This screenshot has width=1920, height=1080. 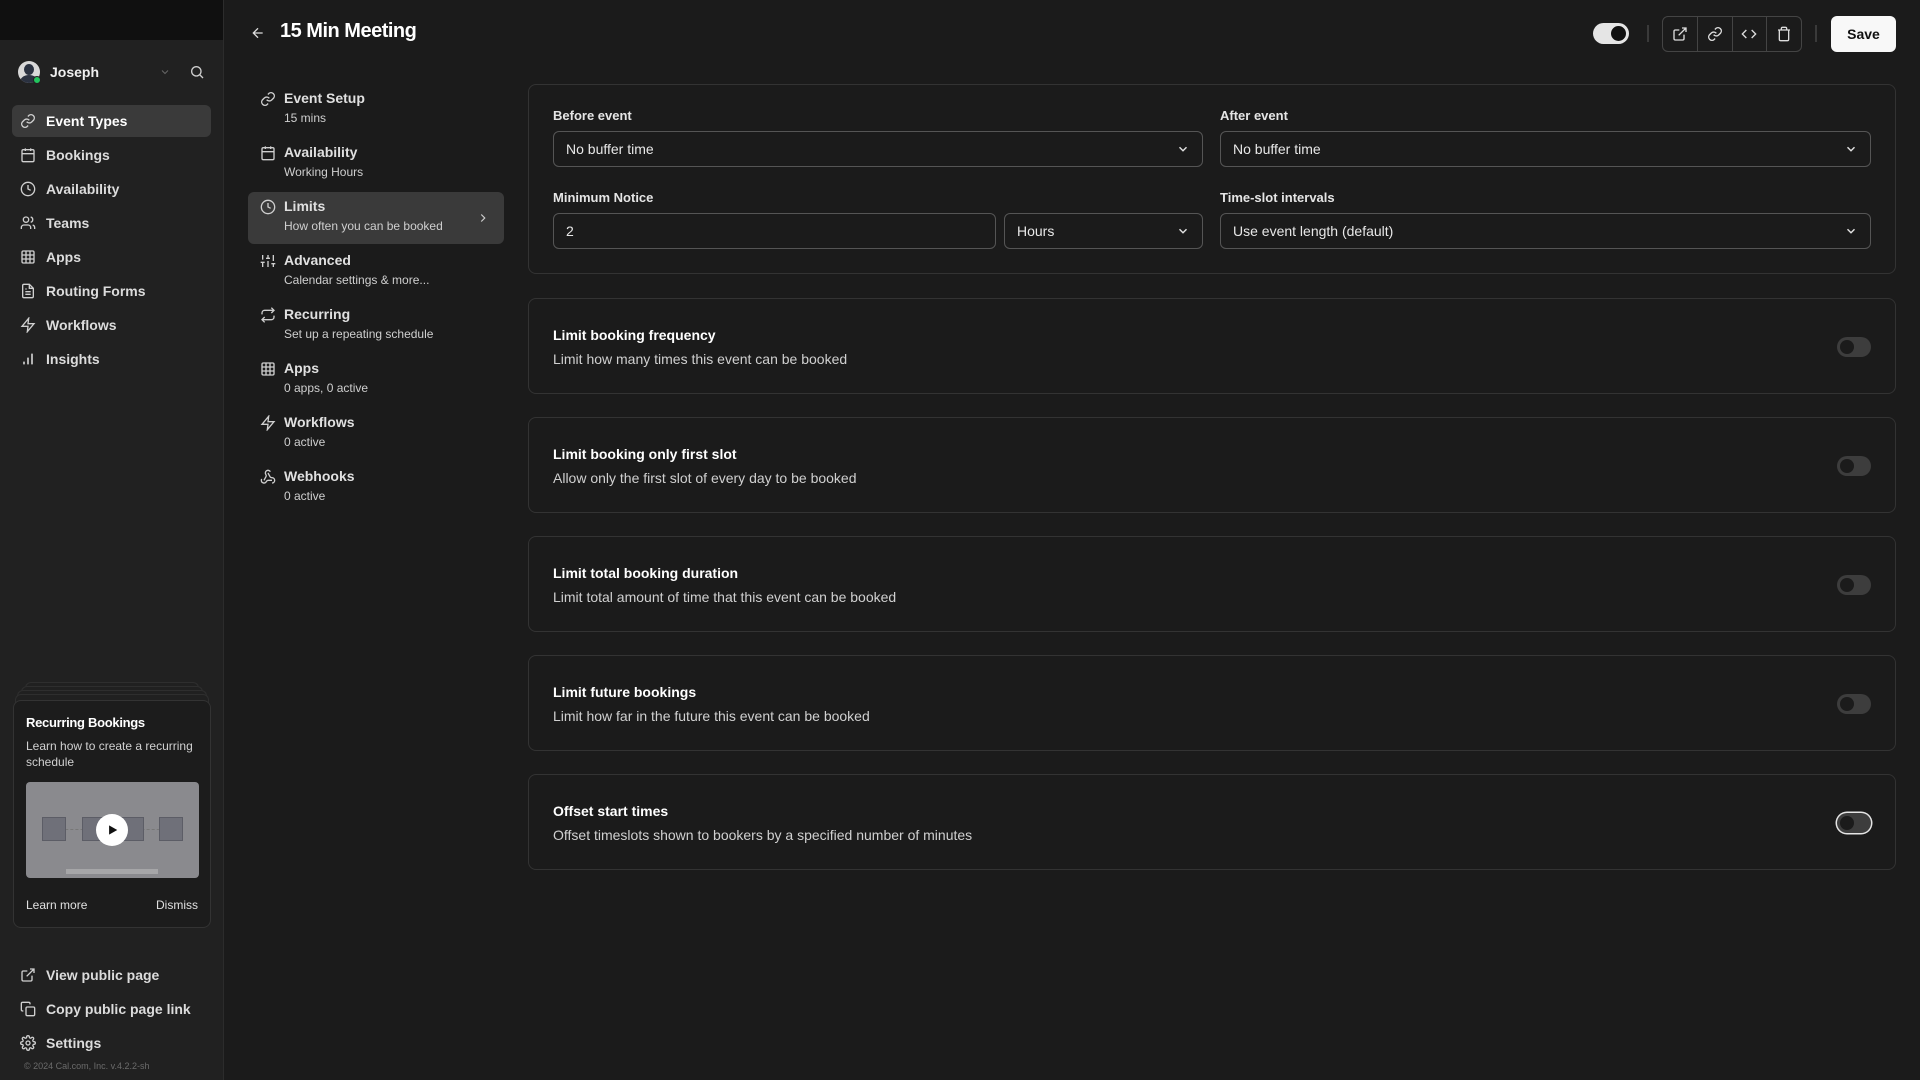 I want to click on tab-title: Advanced, so click(x=317, y=260).